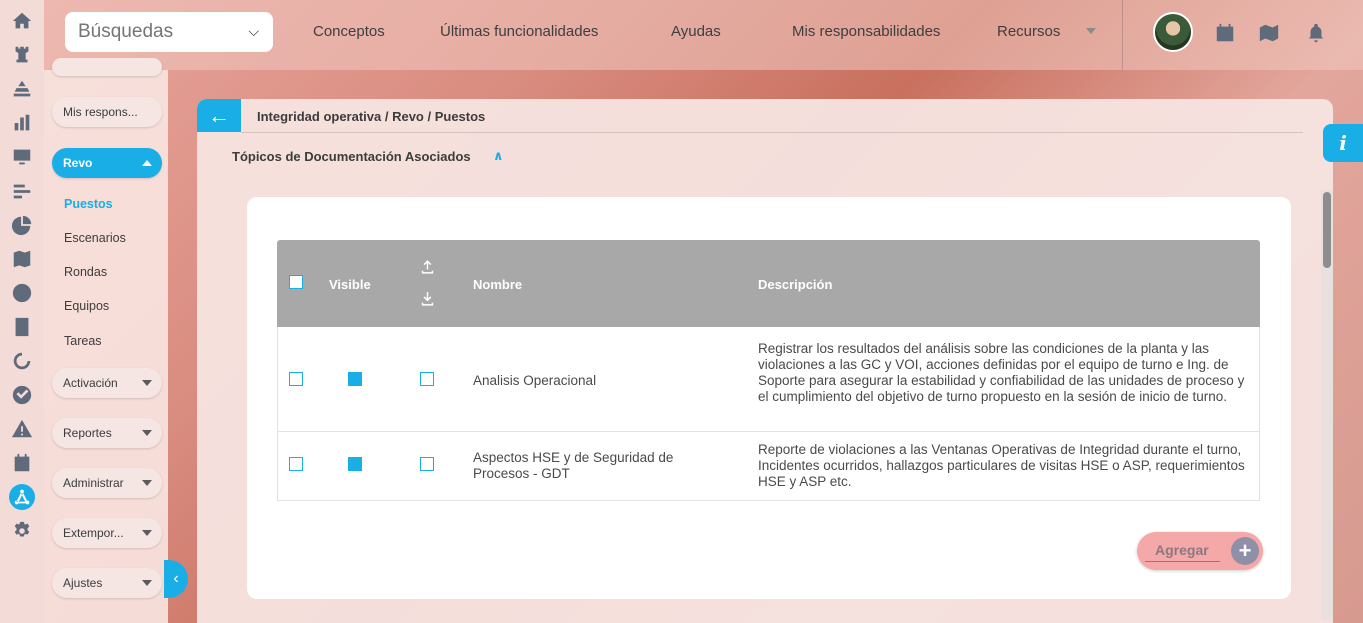  What do you see at coordinates (427, 298) in the screenshot?
I see `download-icon` at bounding box center [427, 298].